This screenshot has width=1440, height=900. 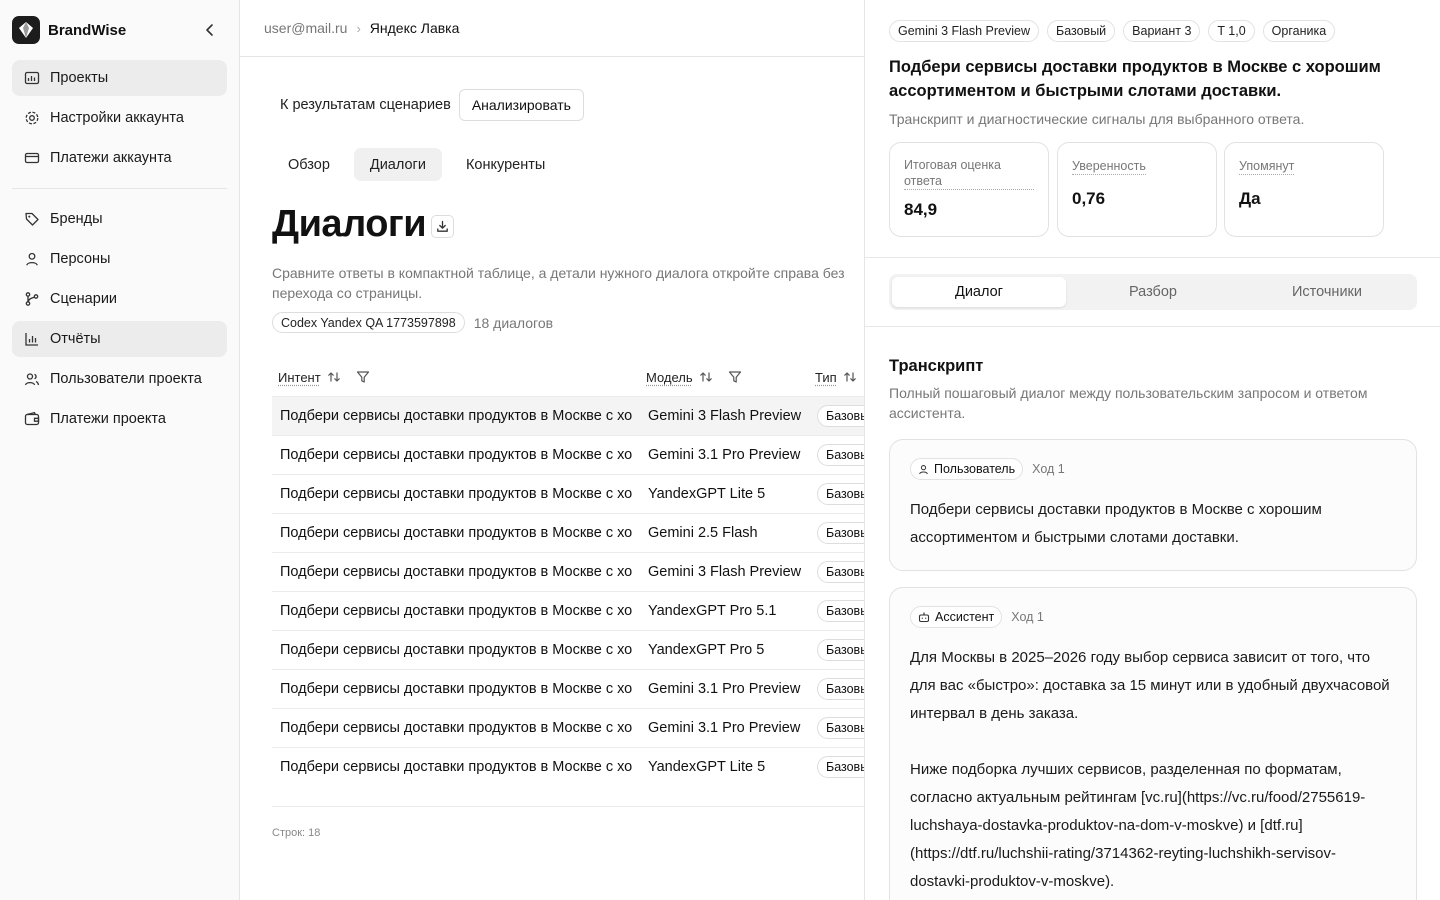 I want to click on tab-sources: Источники, so click(x=1327, y=292).